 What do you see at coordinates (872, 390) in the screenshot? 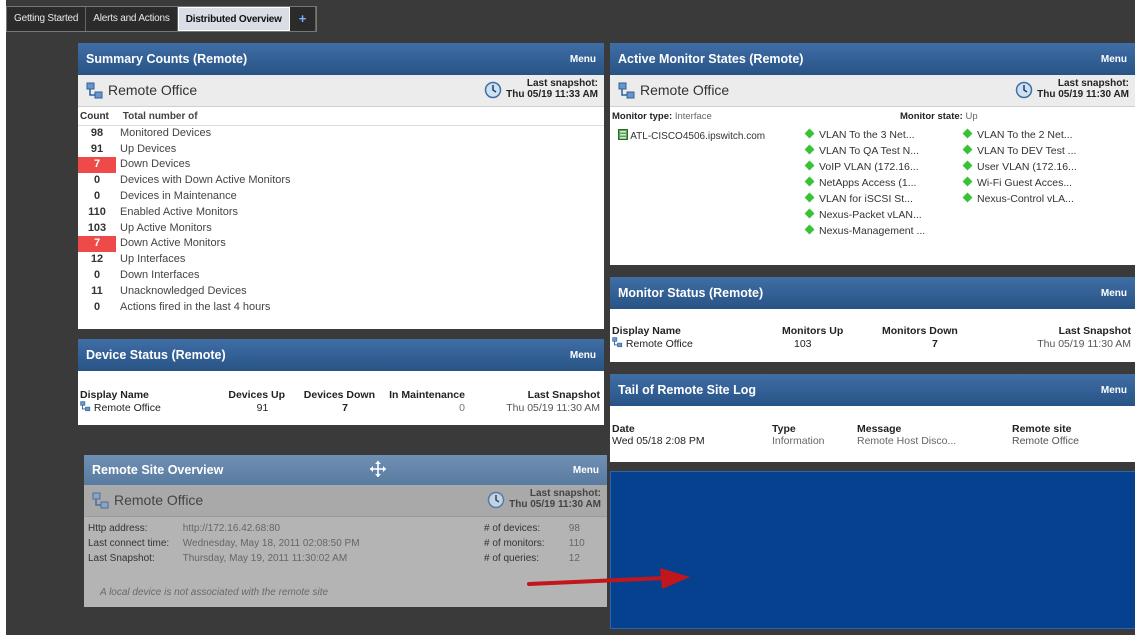
I see `remote-log-header: Tail of Remote Site Log Menu` at bounding box center [872, 390].